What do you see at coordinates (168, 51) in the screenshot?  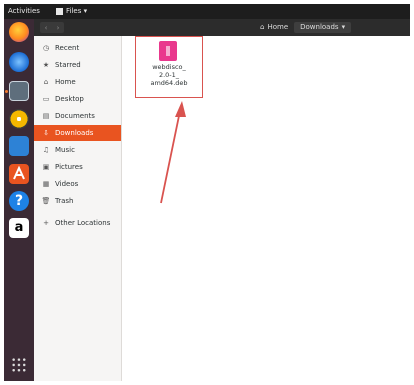 I see `deb-package-icon` at bounding box center [168, 51].